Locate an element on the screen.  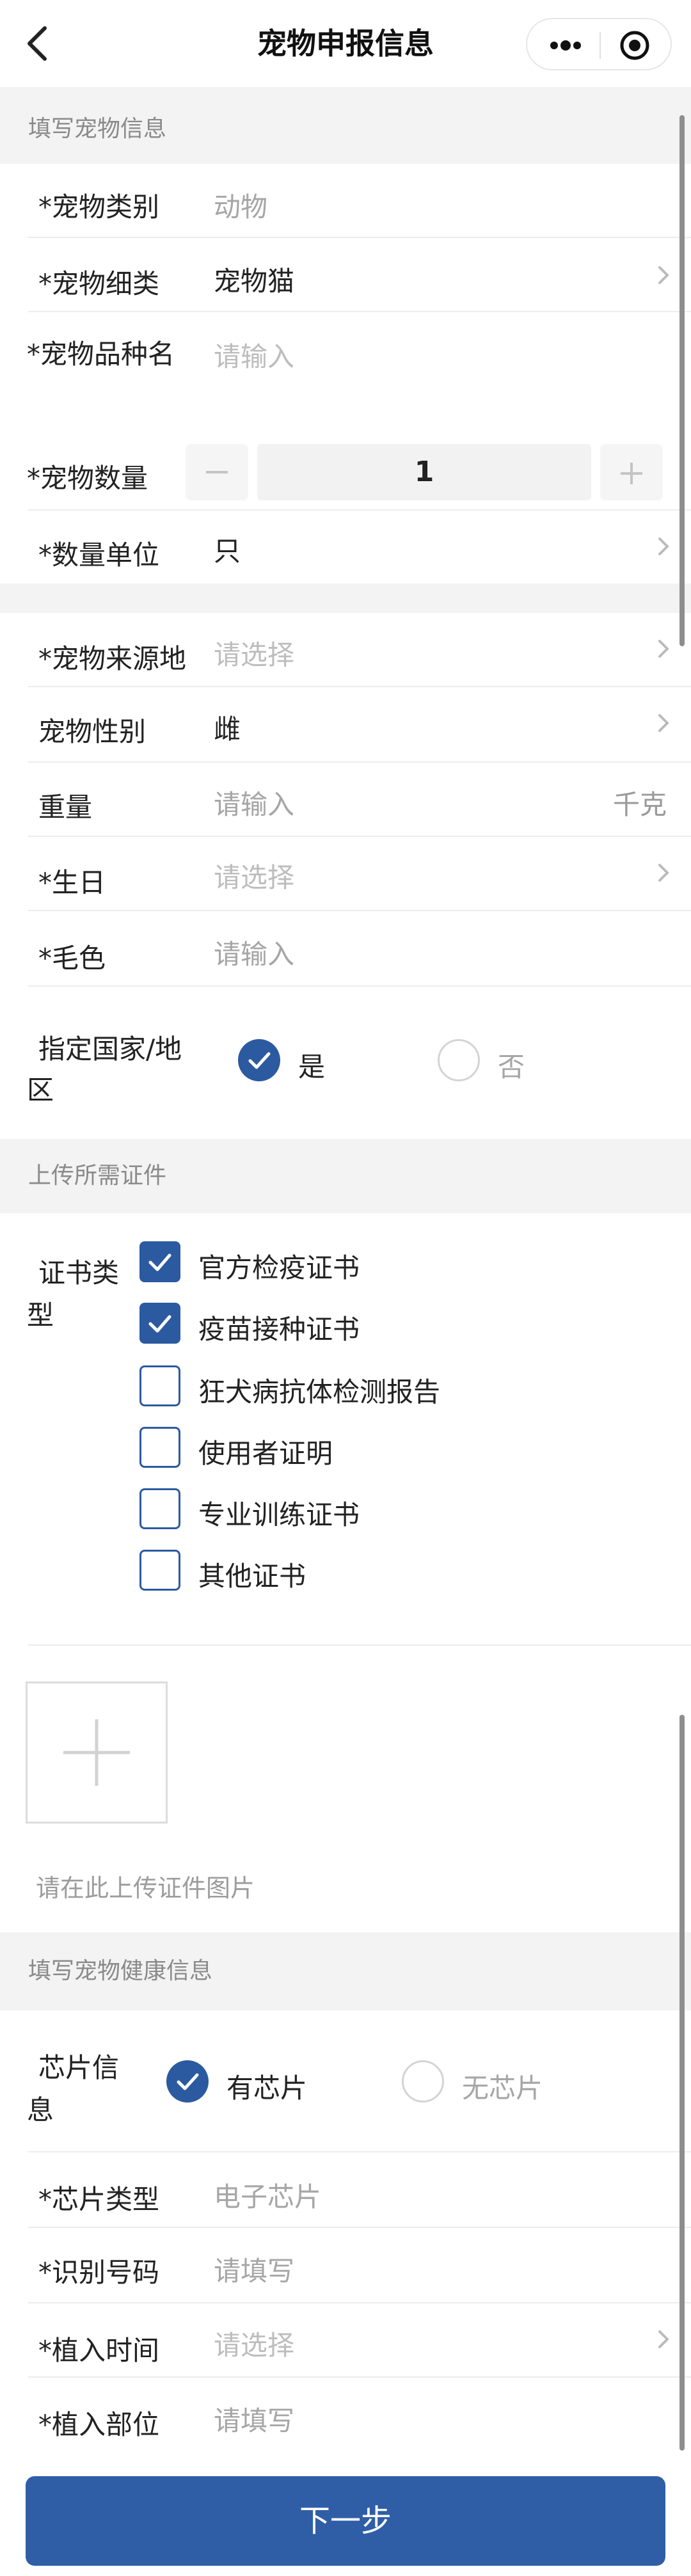
country-no-radio is located at coordinates (459, 1060).